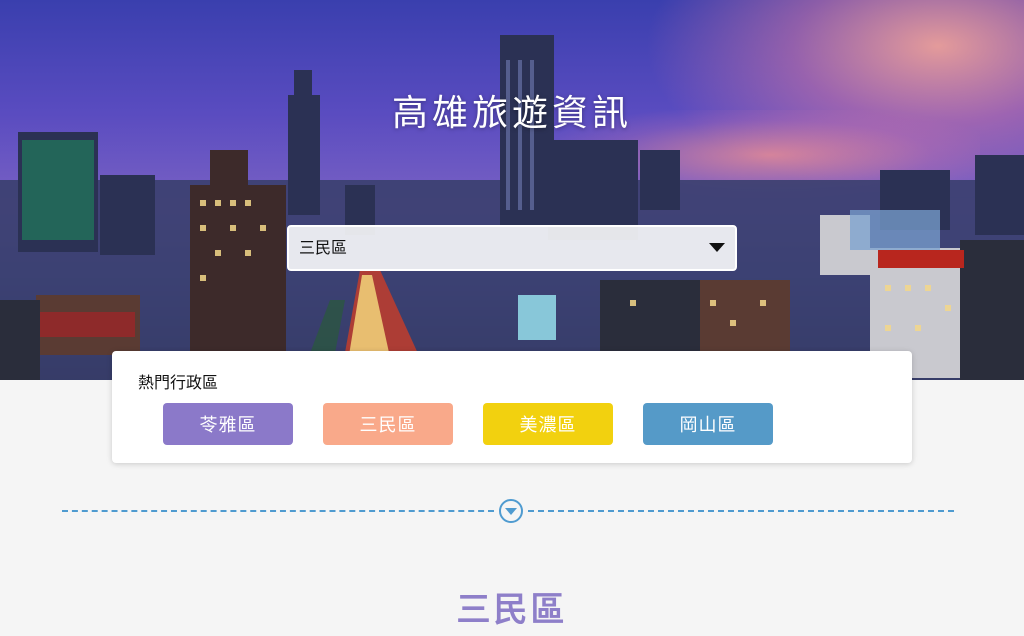 This screenshot has height=636, width=1024. Describe the element at coordinates (717, 247) in the screenshot. I see `caret-down-icon` at that location.